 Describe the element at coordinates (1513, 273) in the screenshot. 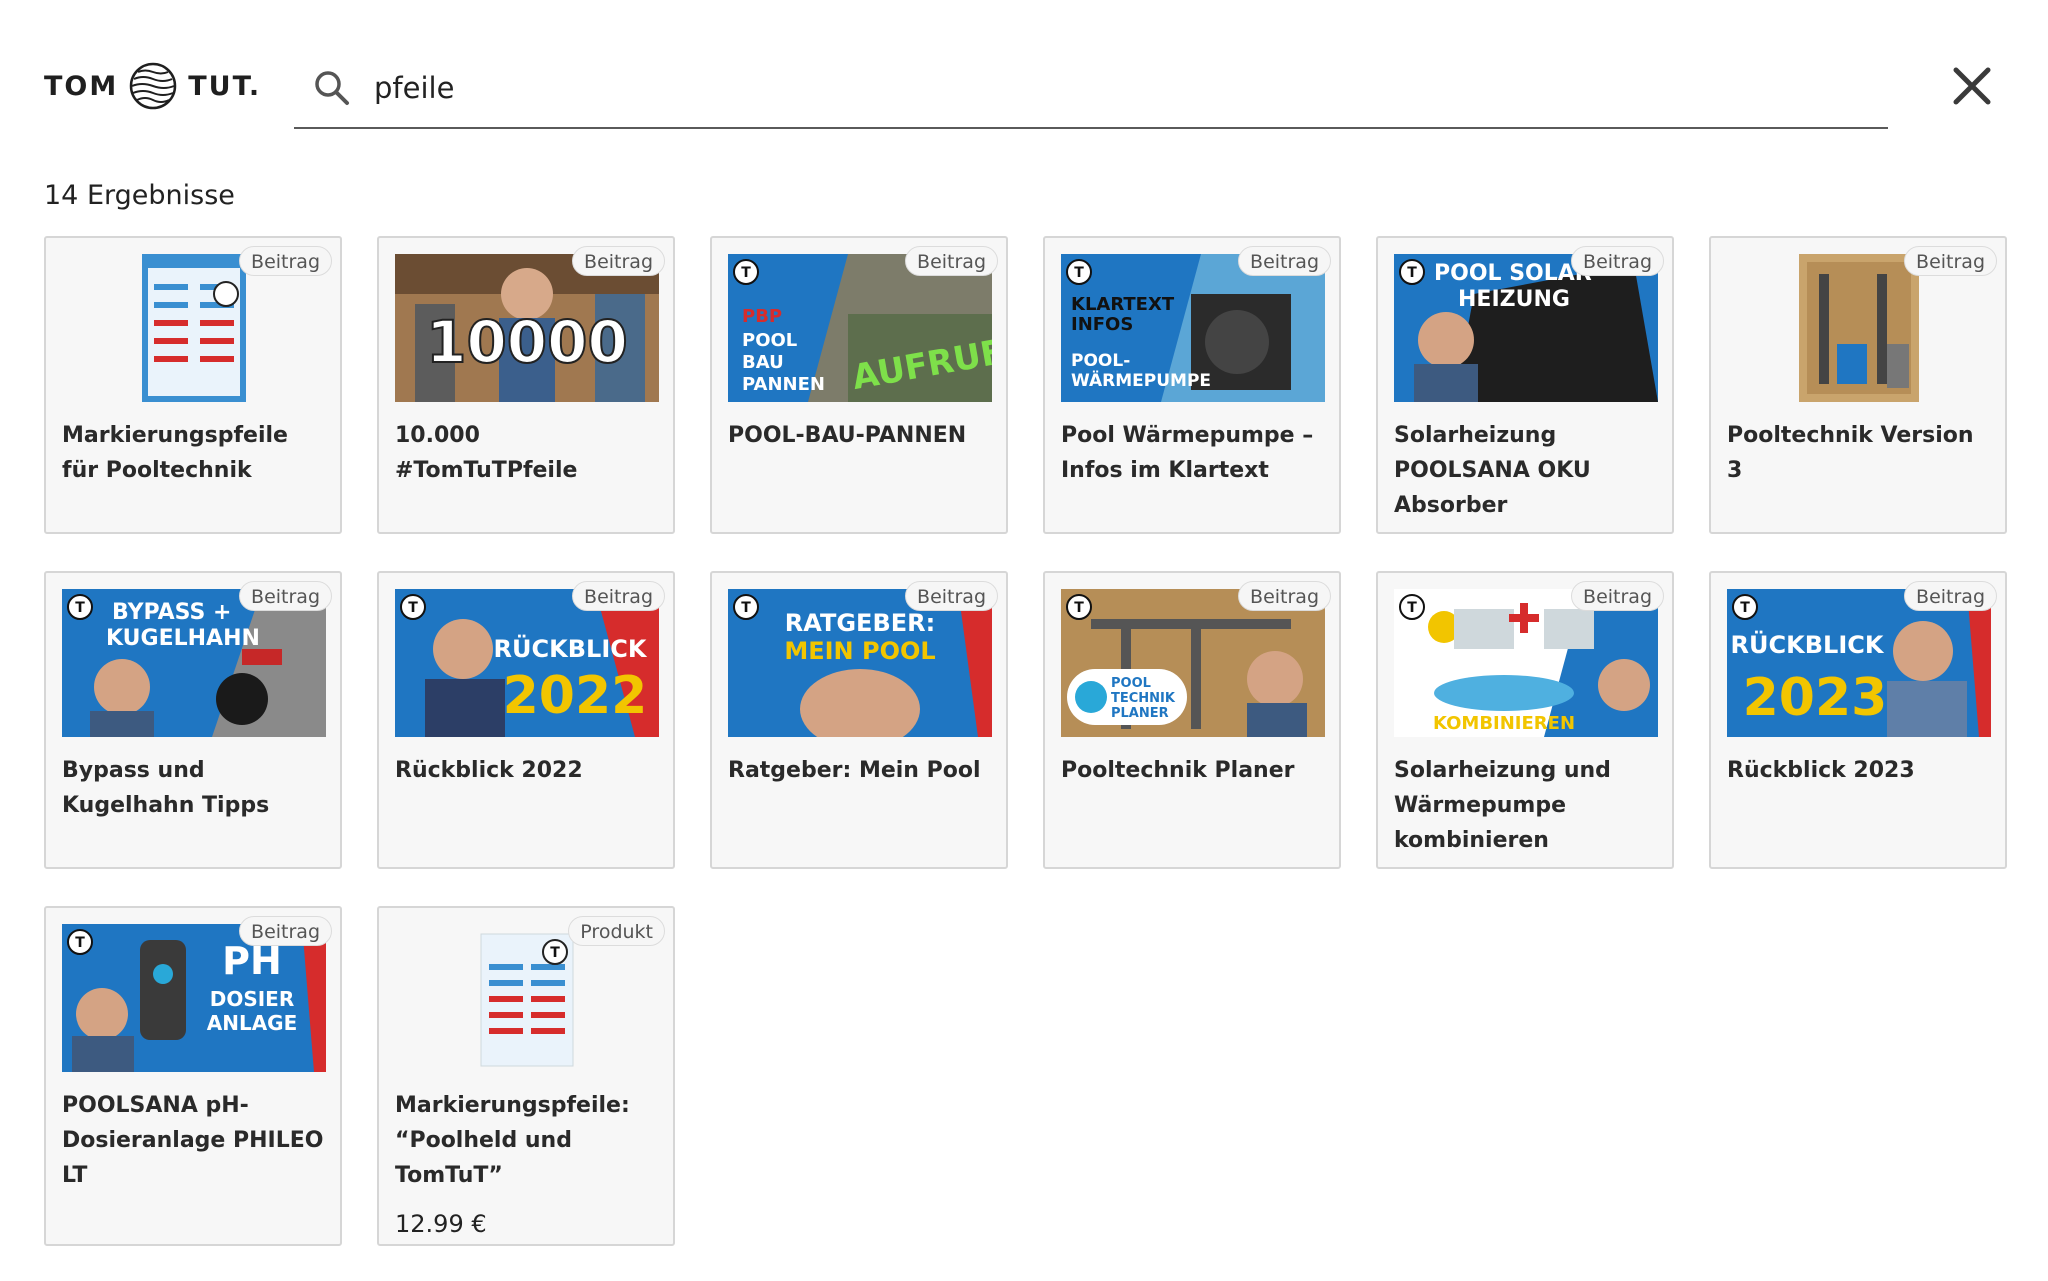

I see `svg-text: POOL SOLAR` at that location.